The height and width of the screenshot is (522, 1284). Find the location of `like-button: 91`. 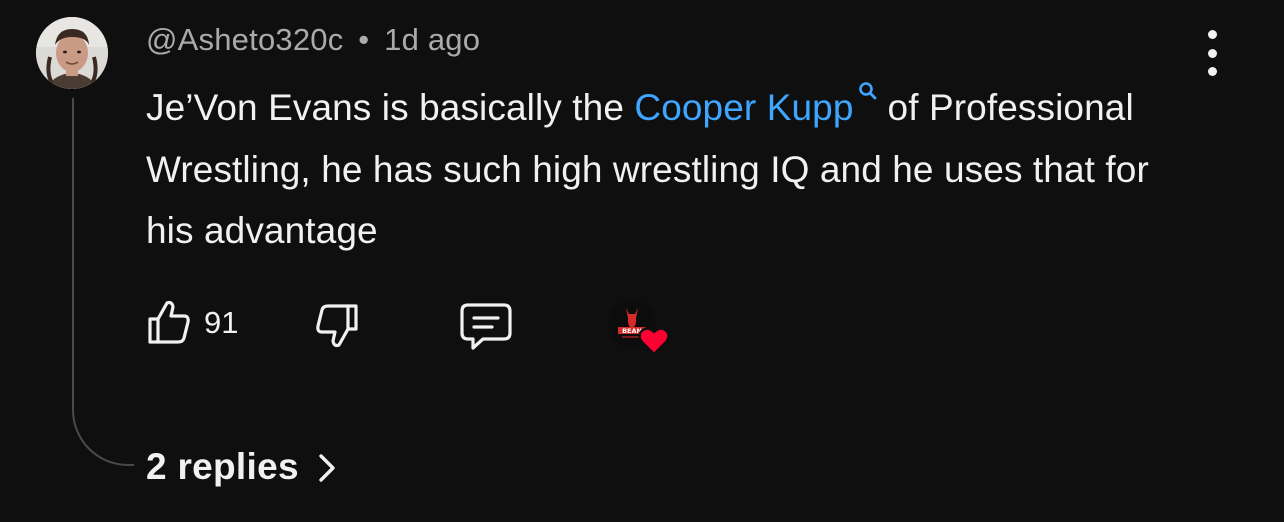

like-button: 91 is located at coordinates (192, 322).